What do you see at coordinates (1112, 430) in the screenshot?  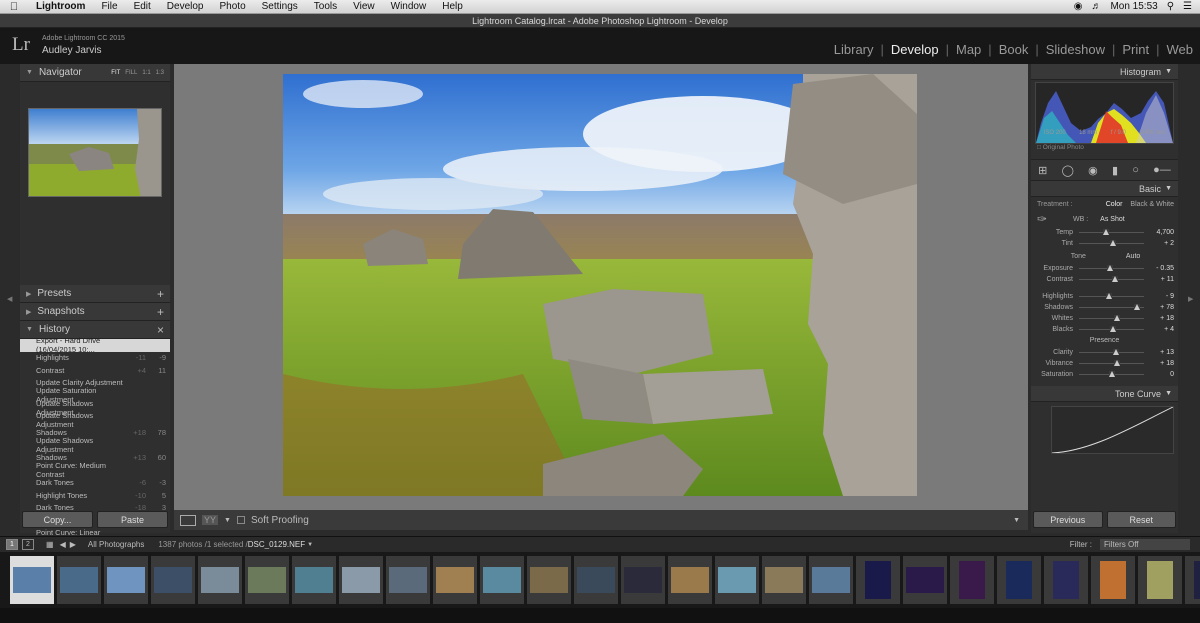 I see `tone-curve-graph` at bounding box center [1112, 430].